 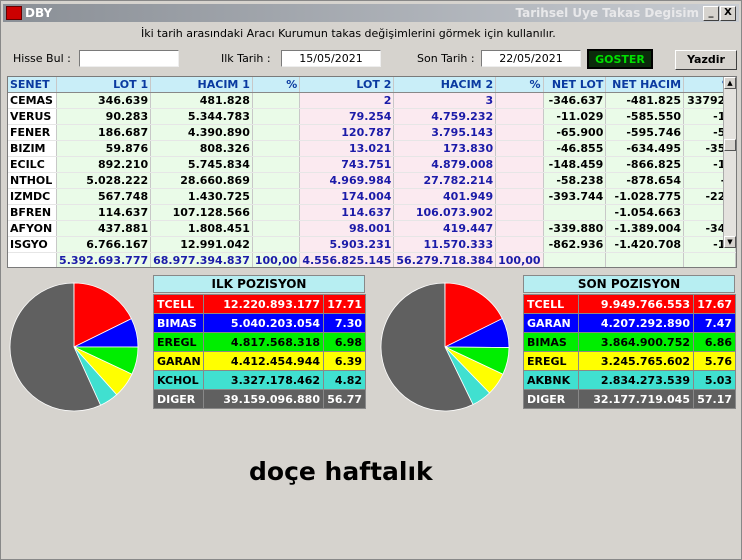 I want to click on table-cell: 28.660.869, so click(x=201, y=180).